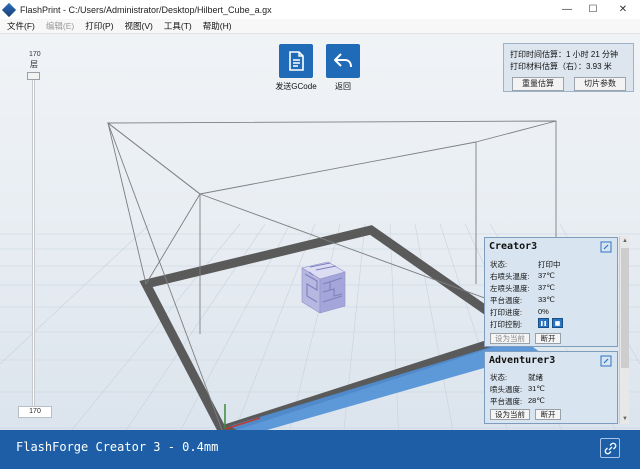 This screenshot has height=469, width=640. What do you see at coordinates (536, 388) in the screenshot?
I see `nozzle-temp-value: 31℃` at bounding box center [536, 388].